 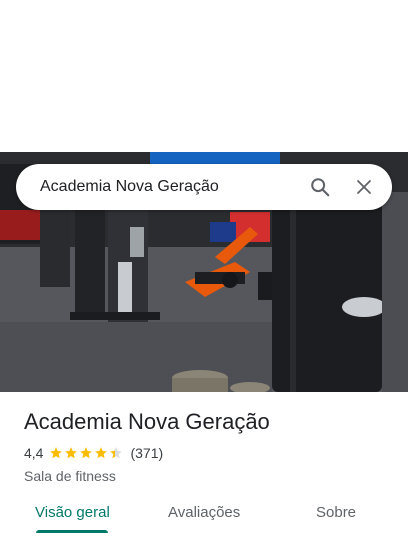 What do you see at coordinates (70, 476) in the screenshot?
I see `place-category: Sala de fitness` at bounding box center [70, 476].